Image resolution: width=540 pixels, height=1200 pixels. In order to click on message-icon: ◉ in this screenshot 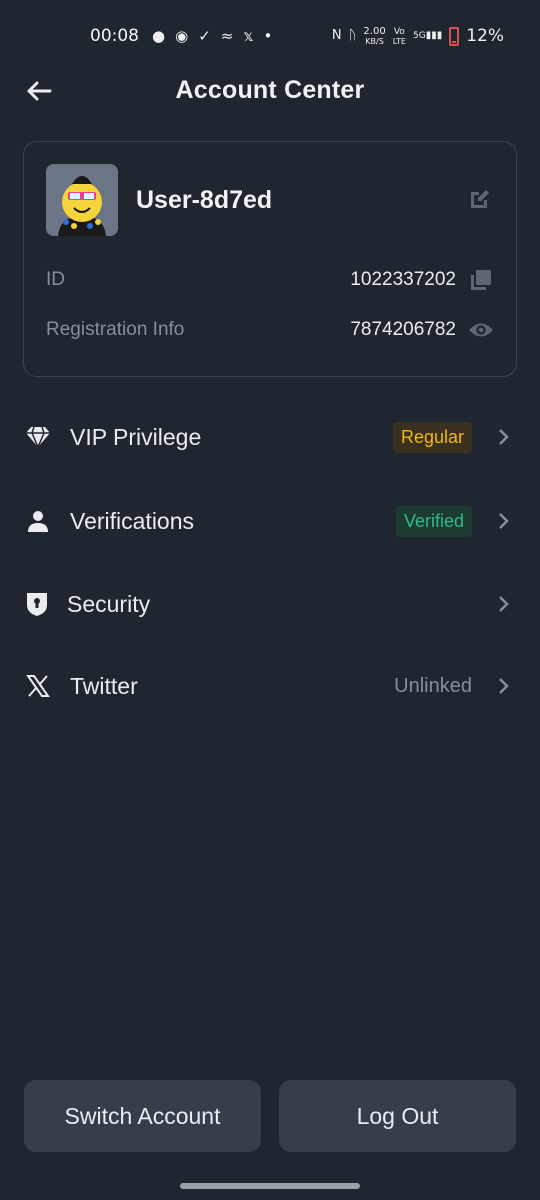, I will do `click(182, 36)`.